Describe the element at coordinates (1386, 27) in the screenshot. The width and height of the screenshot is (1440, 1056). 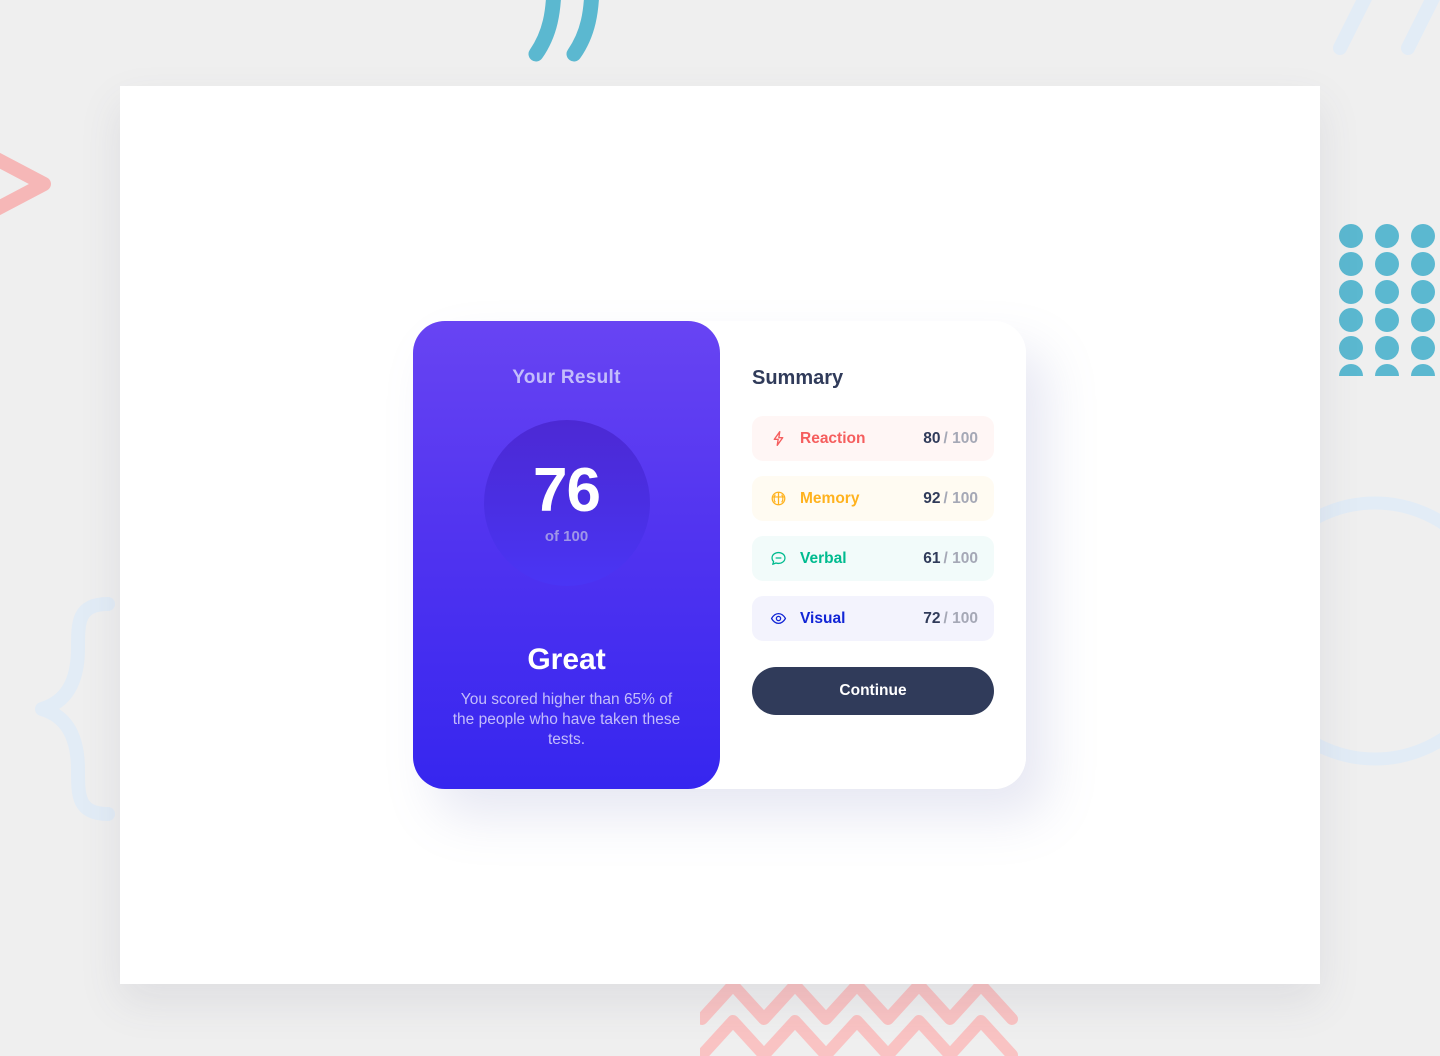
I see `slash-decoration` at that location.